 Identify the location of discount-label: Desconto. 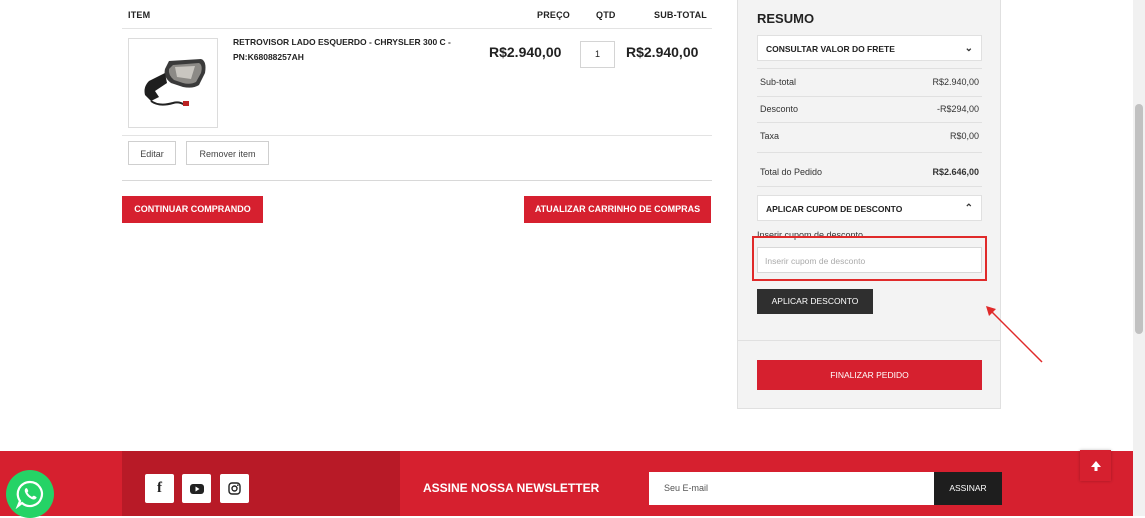
(779, 109).